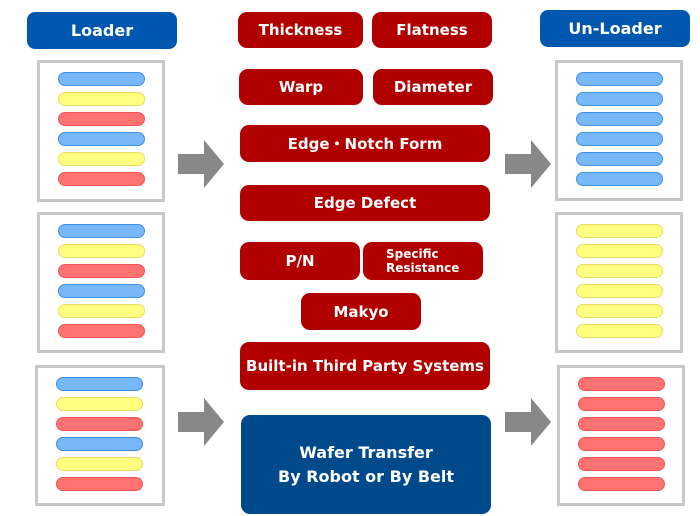 This screenshot has width=700, height=516. Describe the element at coordinates (365, 143) in the screenshot. I see `edge-notch-form-box: Edge・Notch Form` at that location.